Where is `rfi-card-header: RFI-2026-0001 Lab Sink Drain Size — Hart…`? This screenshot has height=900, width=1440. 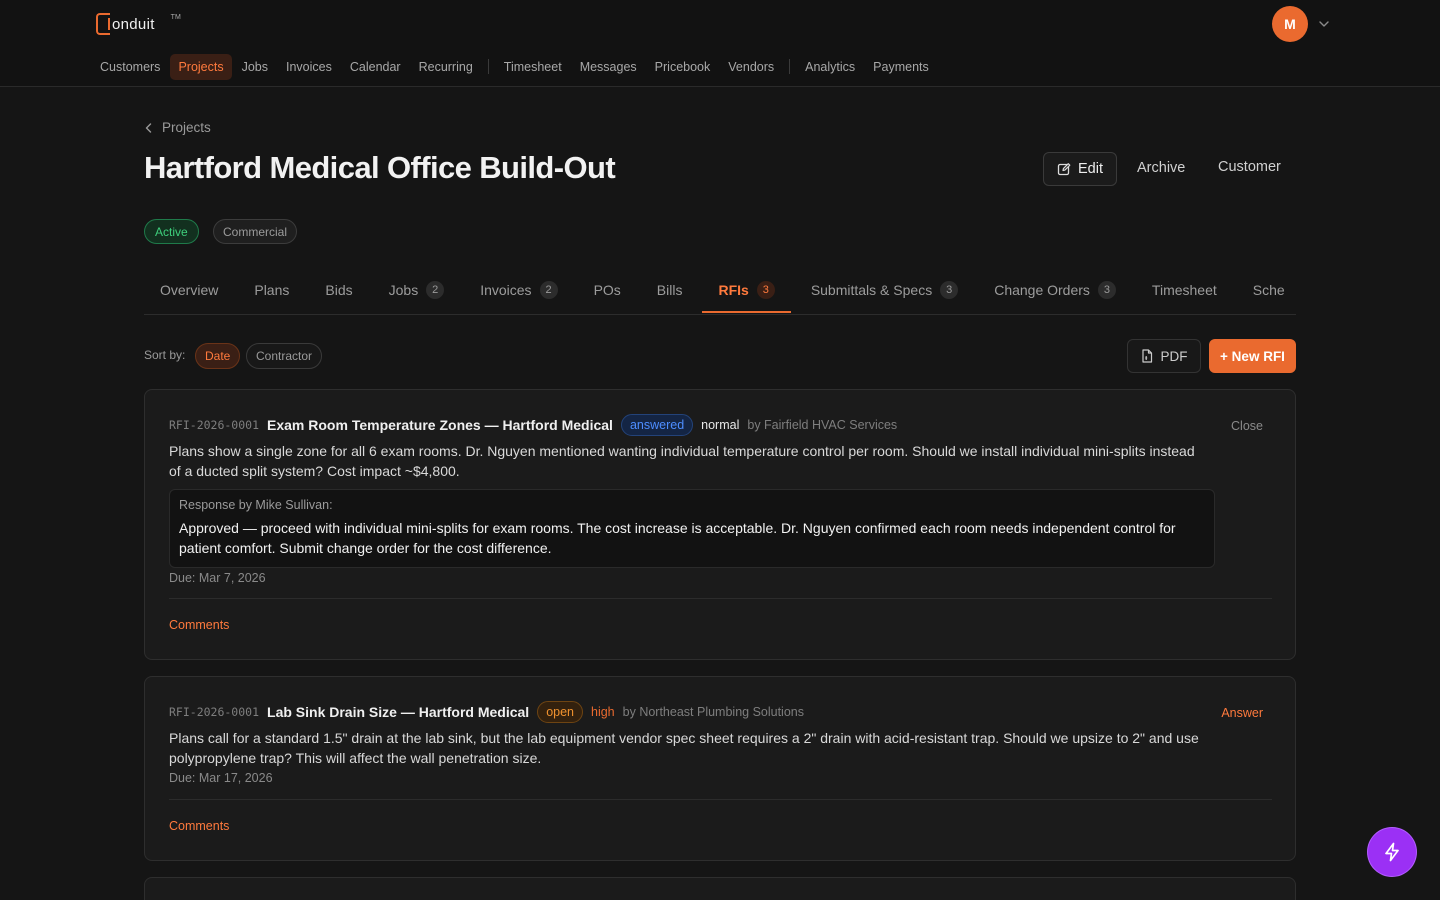 rfi-card-header: RFI-2026-0001 Lab Sink Drain Size — Hart… is located at coordinates (486, 712).